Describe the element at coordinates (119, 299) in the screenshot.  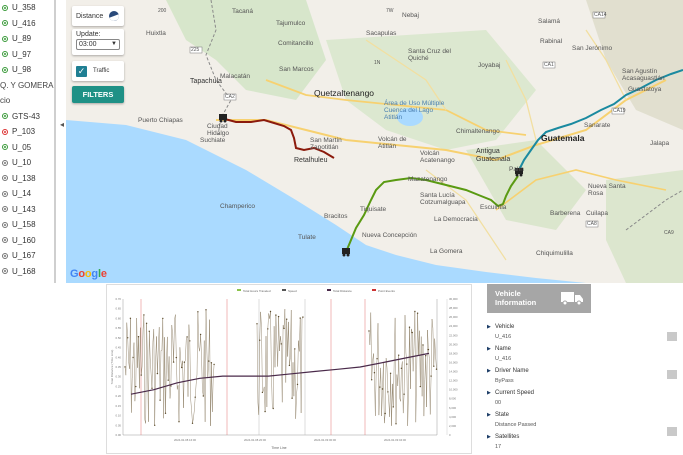
I see `y-tick-label: 0.70` at that location.